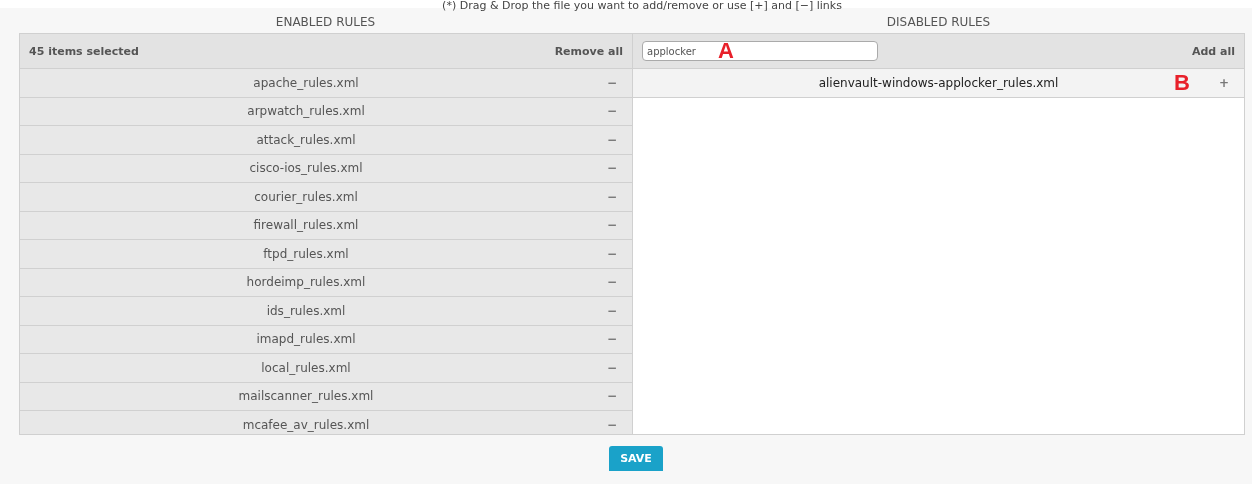 The width and height of the screenshot is (1252, 484). I want to click on rule-item: ftpd_rules.xml −, so click(326, 254).